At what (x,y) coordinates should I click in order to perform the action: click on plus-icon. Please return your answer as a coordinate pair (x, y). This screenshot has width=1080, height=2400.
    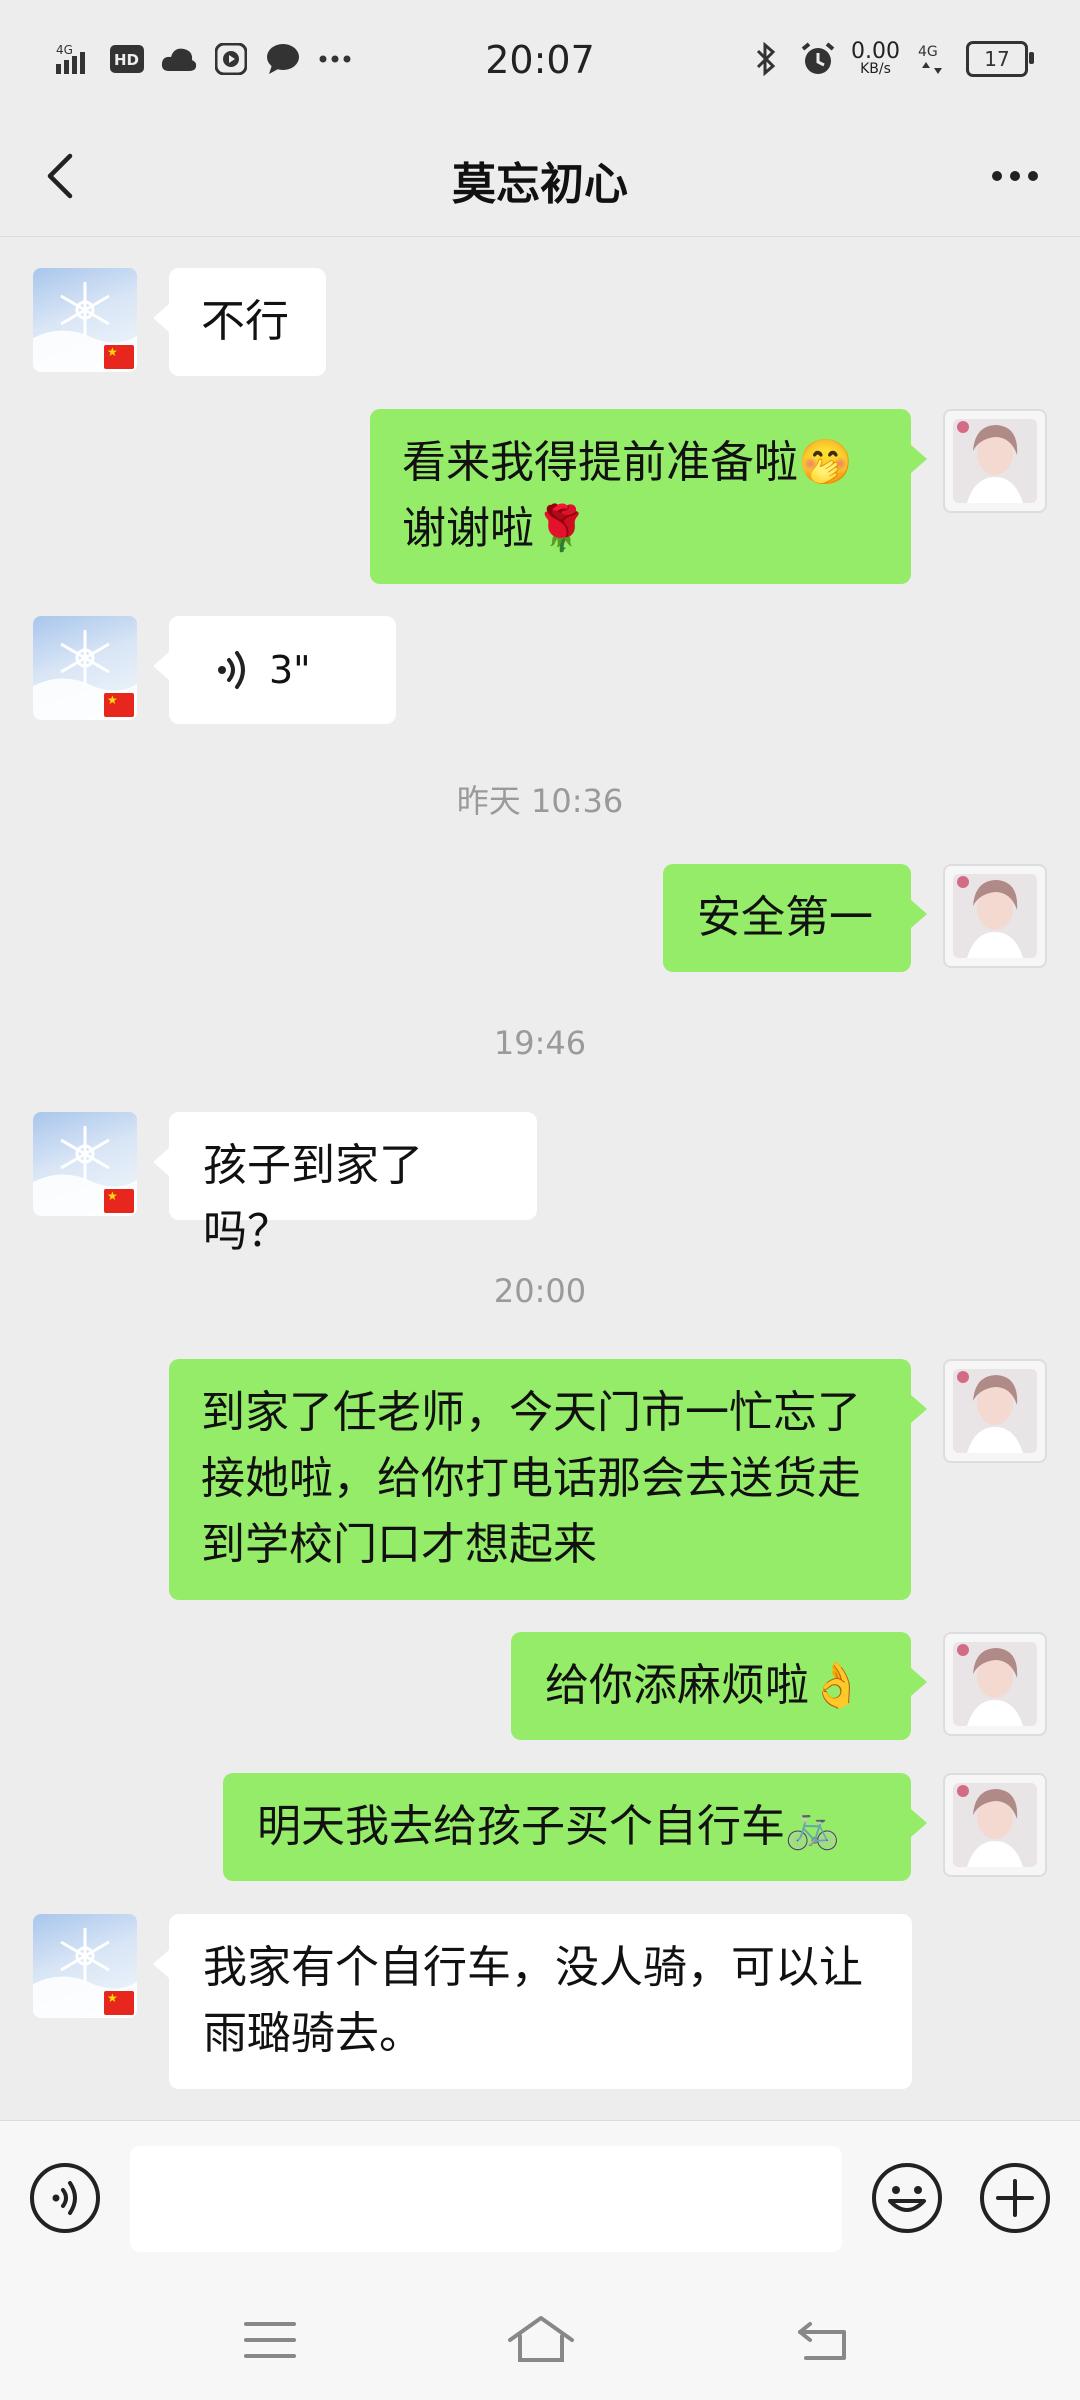
    Looking at the image, I should click on (1015, 2198).